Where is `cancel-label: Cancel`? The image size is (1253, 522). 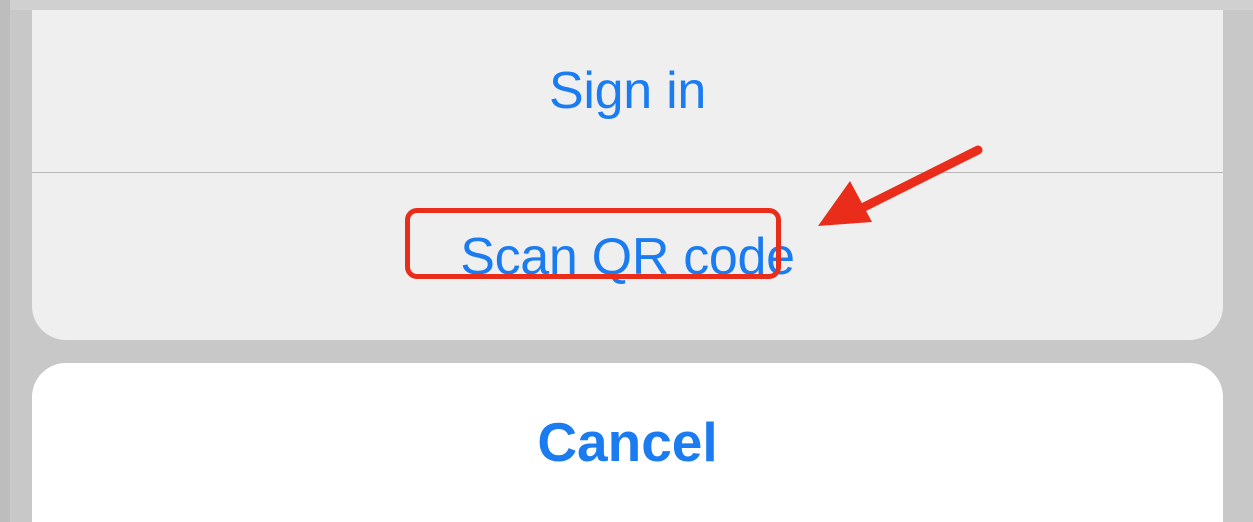 cancel-label: Cancel is located at coordinates (627, 442).